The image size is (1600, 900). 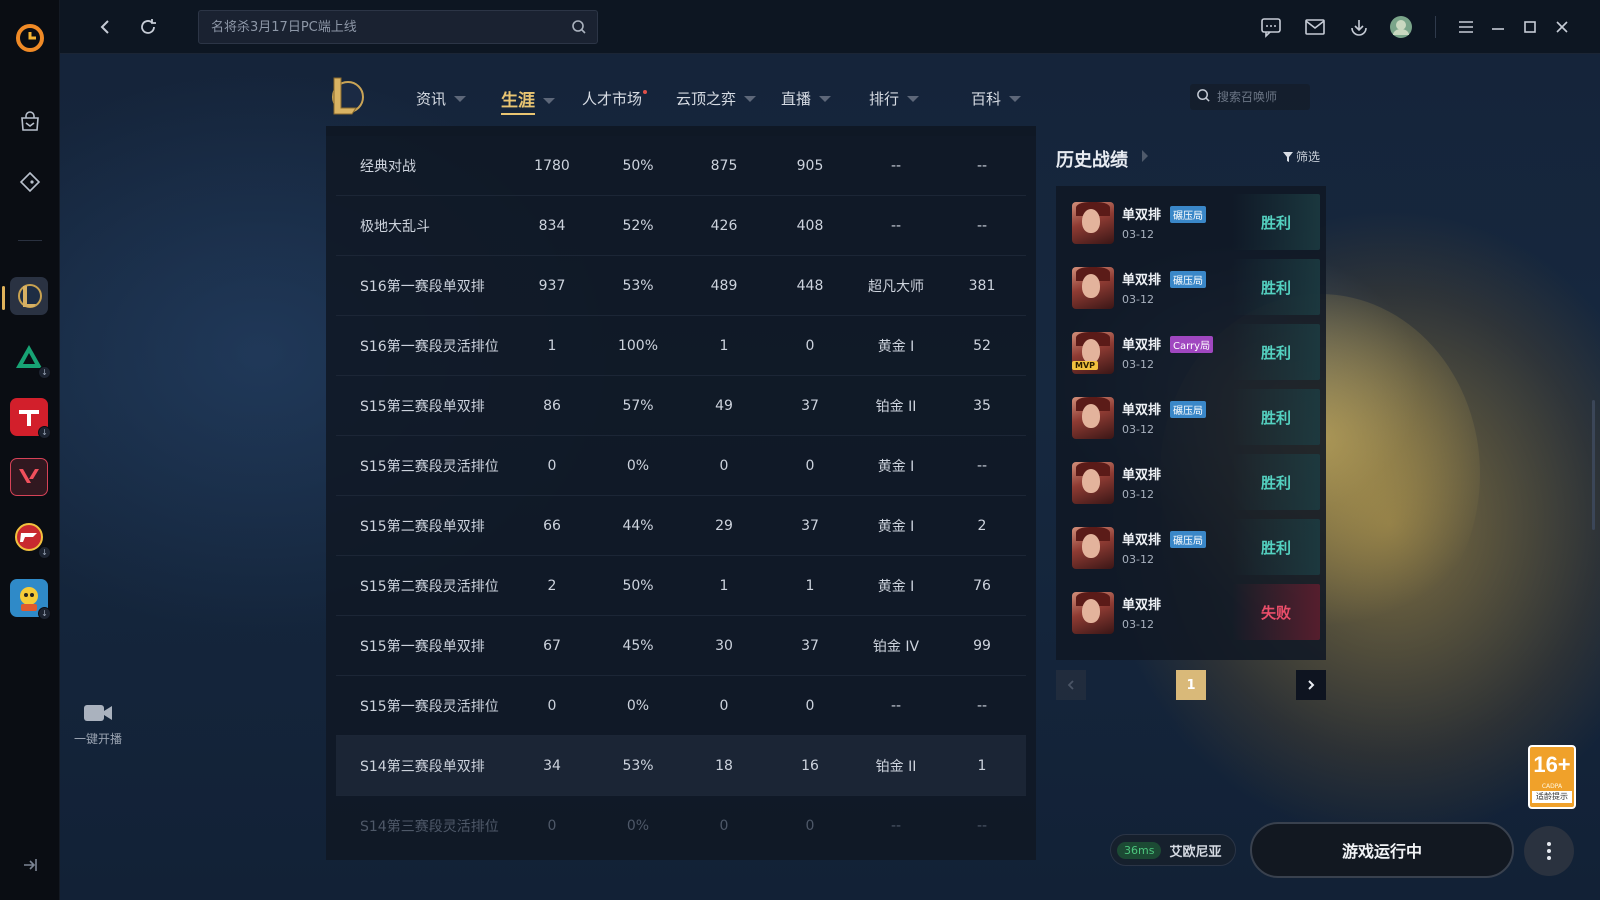 I want to click on stat-cell: 50%, so click(x=638, y=585).